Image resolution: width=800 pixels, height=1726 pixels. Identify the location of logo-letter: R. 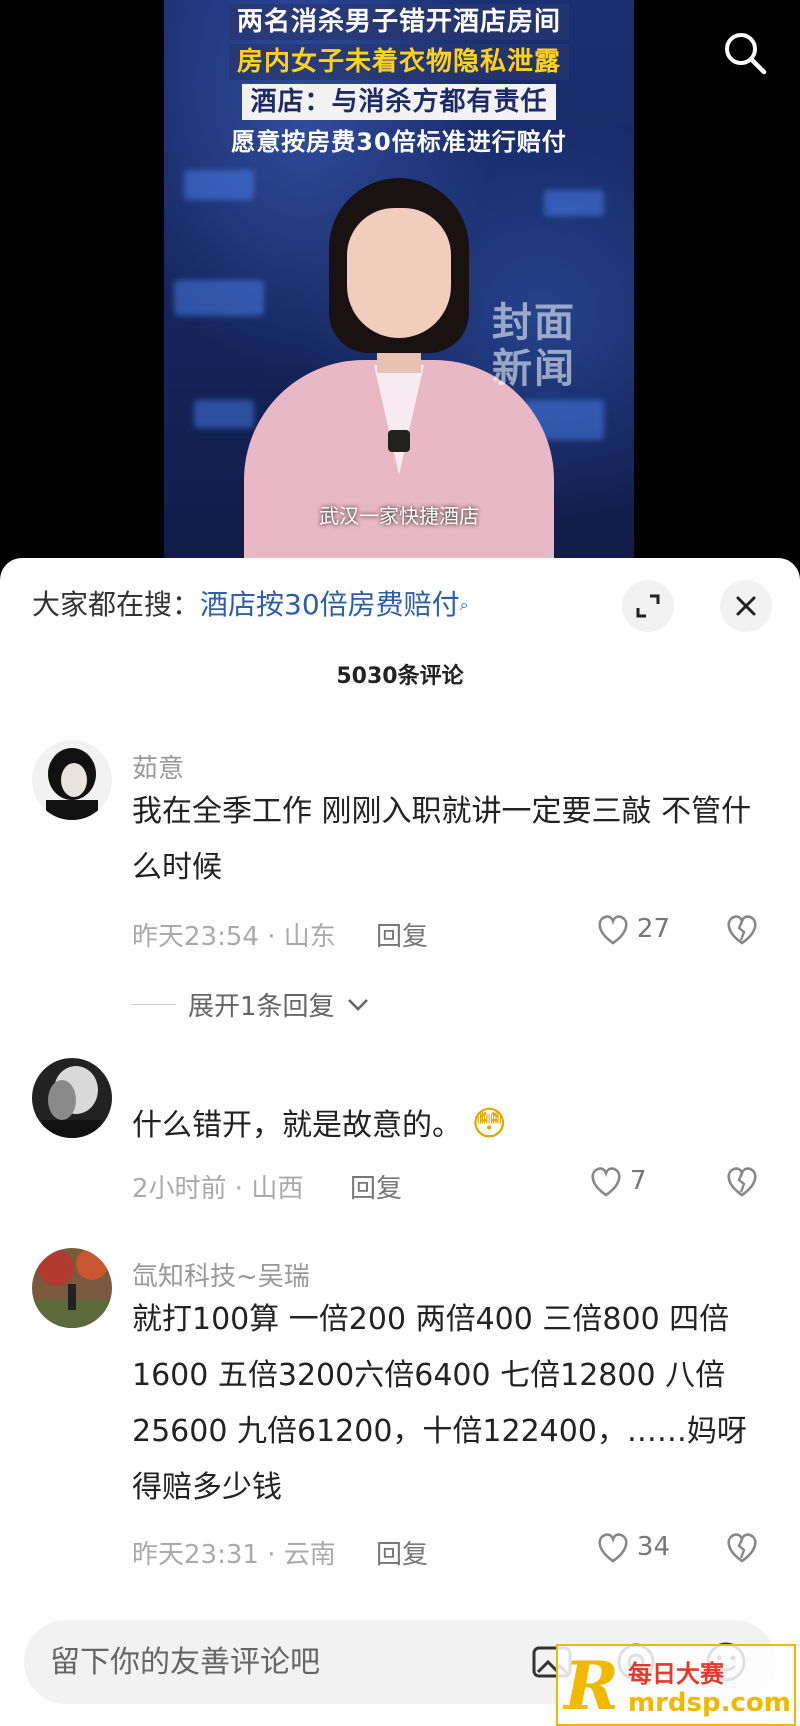
(591, 1686).